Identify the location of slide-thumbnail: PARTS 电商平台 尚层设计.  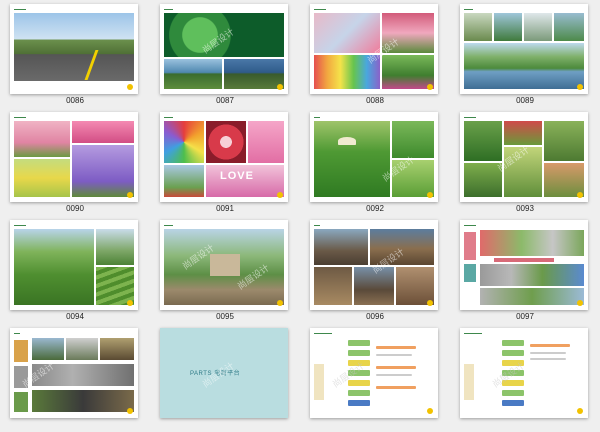
(224, 373).